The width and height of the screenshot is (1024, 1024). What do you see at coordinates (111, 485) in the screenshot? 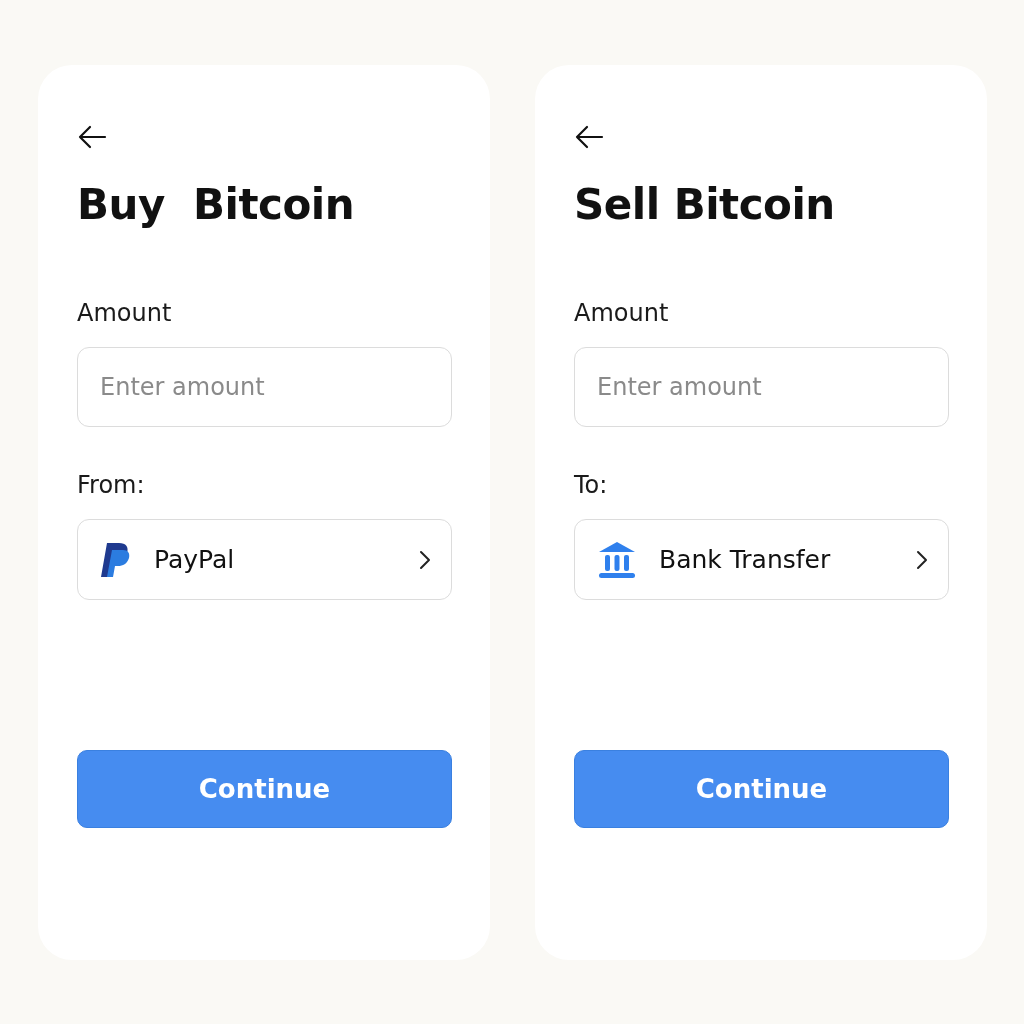
I see `method-label: From:` at bounding box center [111, 485].